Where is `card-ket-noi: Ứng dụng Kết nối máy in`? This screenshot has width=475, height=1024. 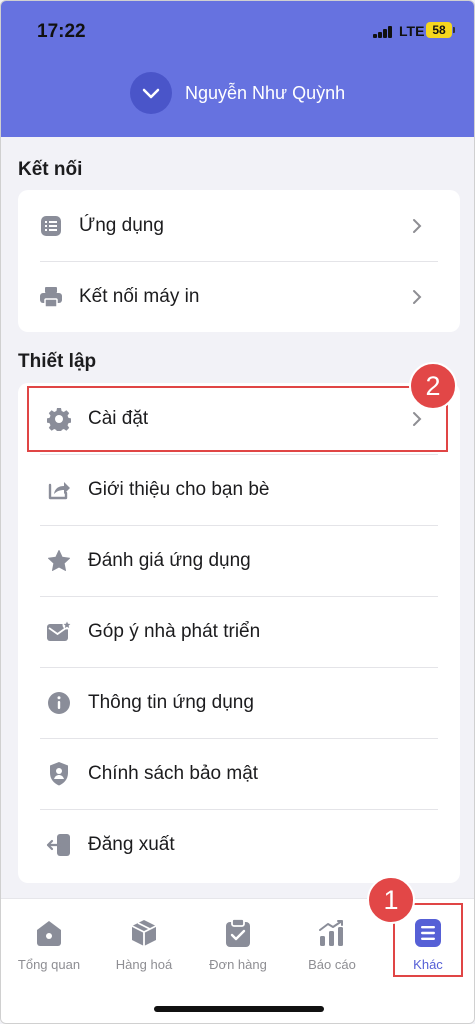 card-ket-noi: Ứng dụng Kết nối máy in is located at coordinates (239, 261).